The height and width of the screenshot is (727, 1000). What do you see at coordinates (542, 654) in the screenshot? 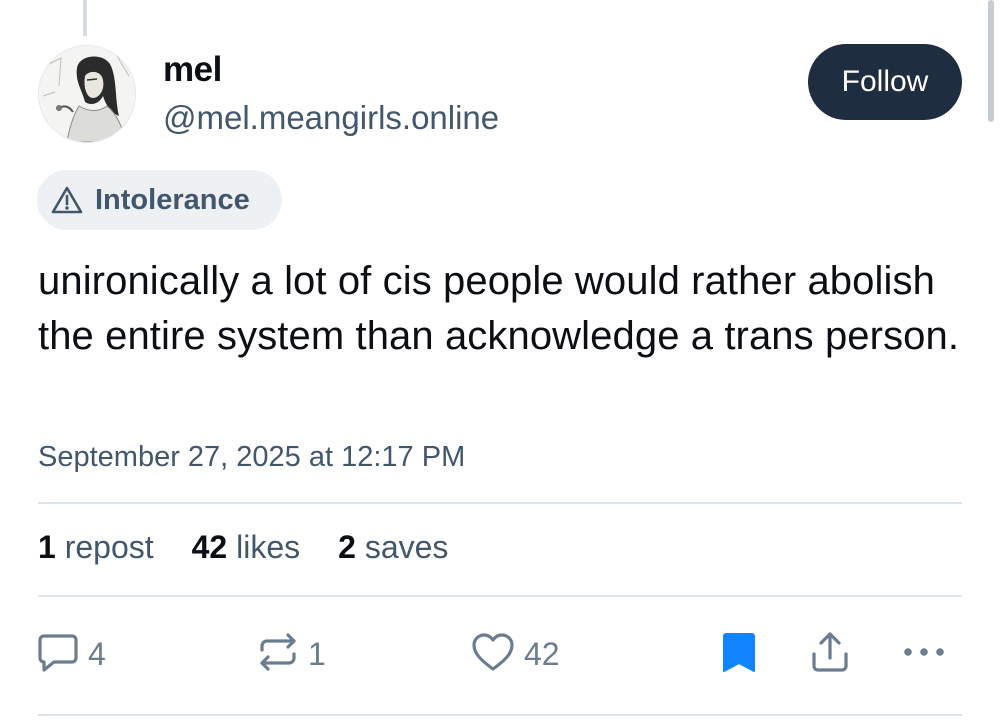
I see `like-count: 42` at bounding box center [542, 654].